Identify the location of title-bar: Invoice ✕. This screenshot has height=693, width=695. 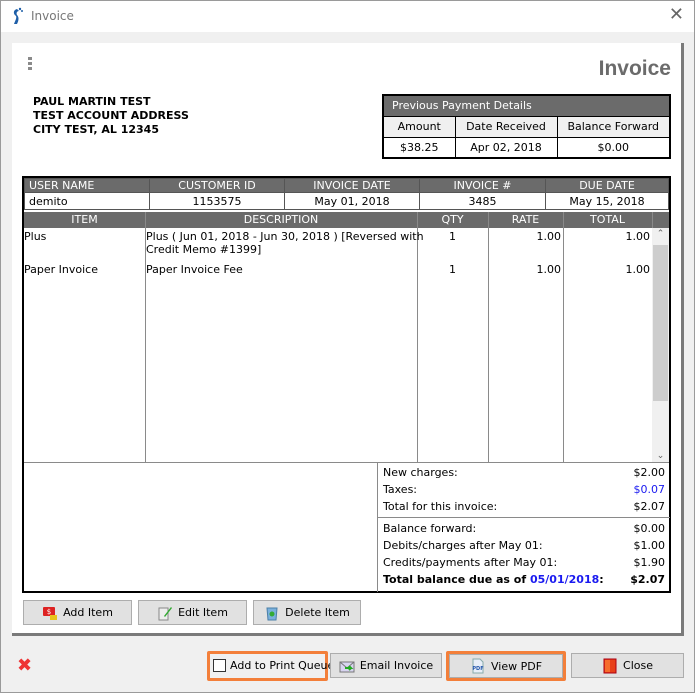
(347, 16).